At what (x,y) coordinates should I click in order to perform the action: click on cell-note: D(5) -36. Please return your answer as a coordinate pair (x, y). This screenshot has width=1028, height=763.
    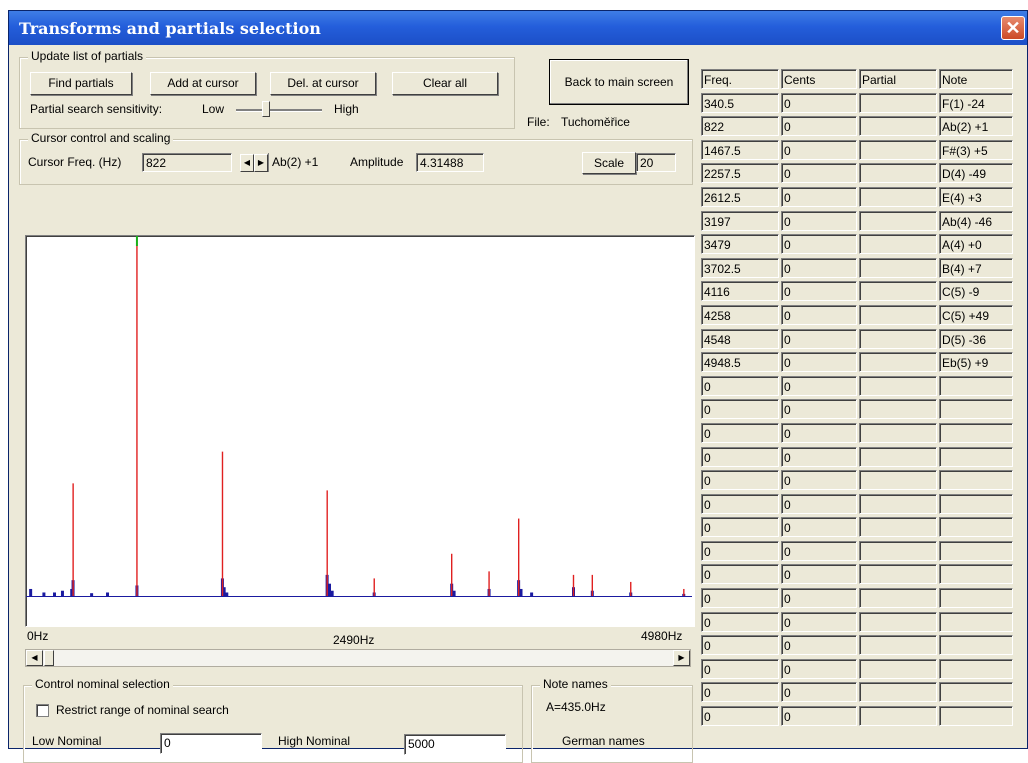
    Looking at the image, I should click on (976, 338).